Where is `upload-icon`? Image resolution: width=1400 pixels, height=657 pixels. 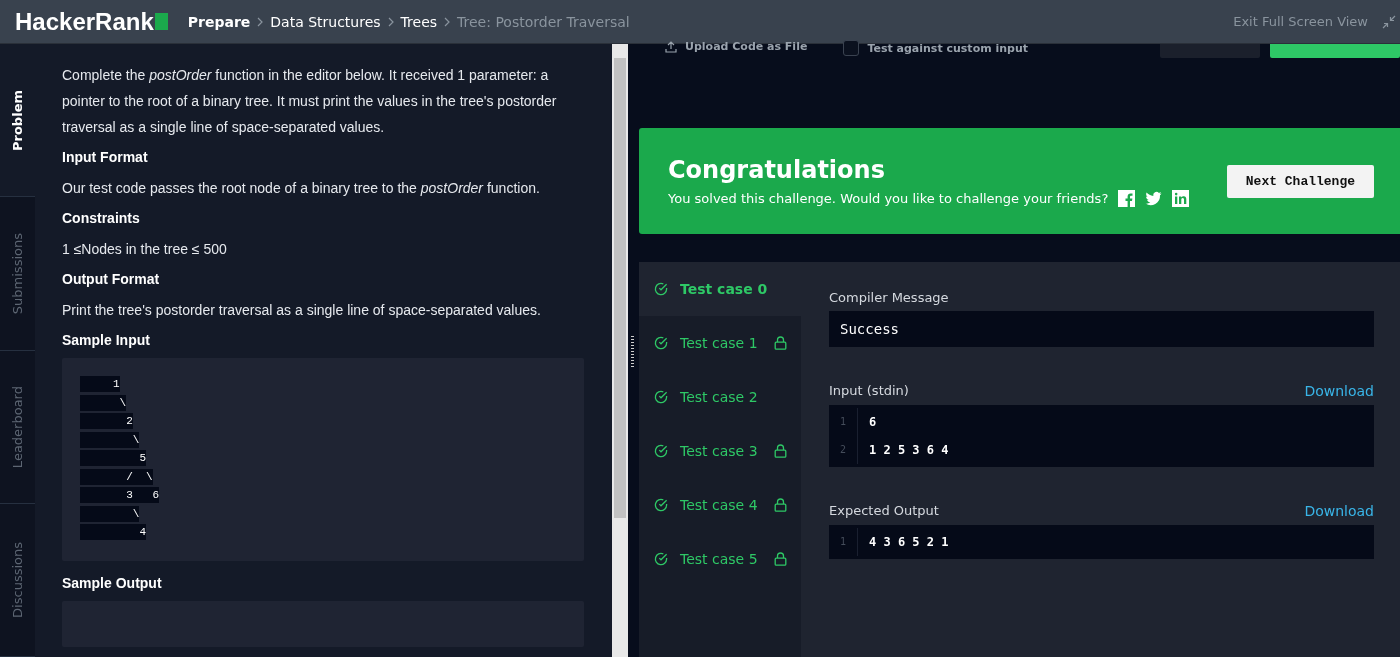
upload-icon is located at coordinates (671, 46).